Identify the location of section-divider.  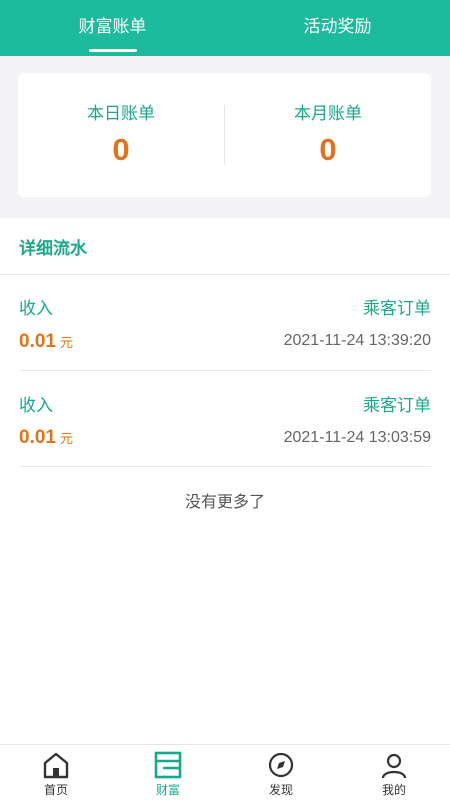
(225, 274).